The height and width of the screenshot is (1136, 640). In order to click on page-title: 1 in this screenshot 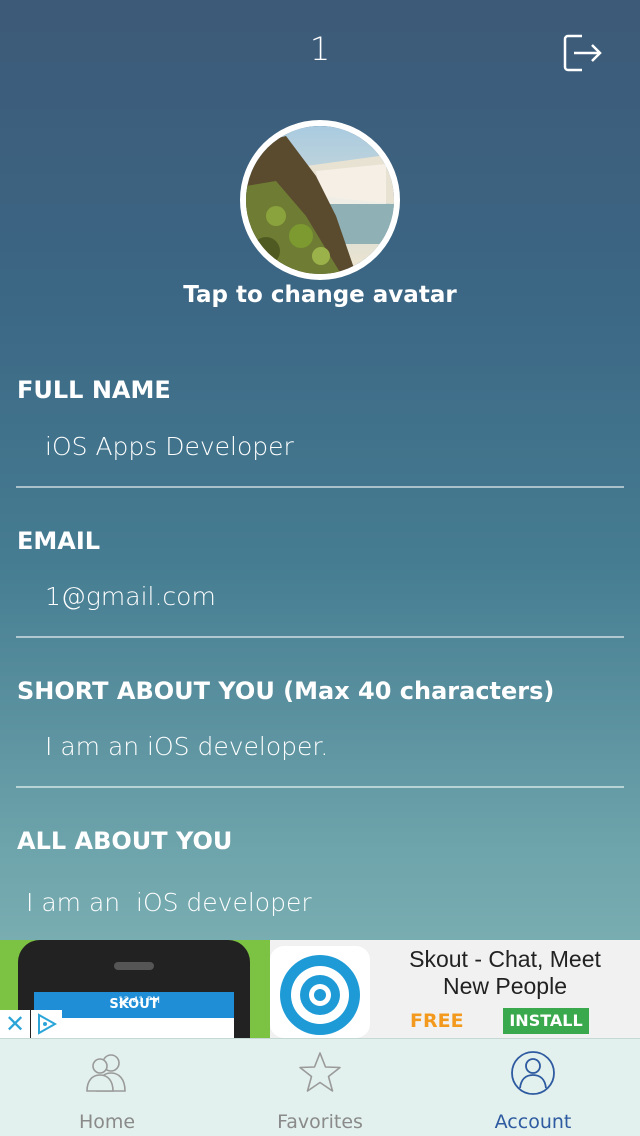, I will do `click(320, 49)`.